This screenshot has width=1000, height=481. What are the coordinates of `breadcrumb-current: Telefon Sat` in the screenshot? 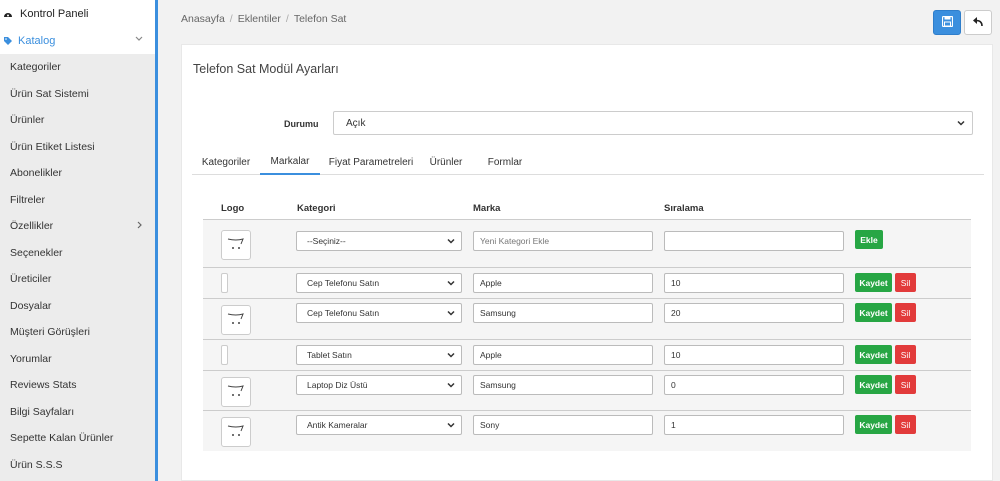 It's located at (320, 19).